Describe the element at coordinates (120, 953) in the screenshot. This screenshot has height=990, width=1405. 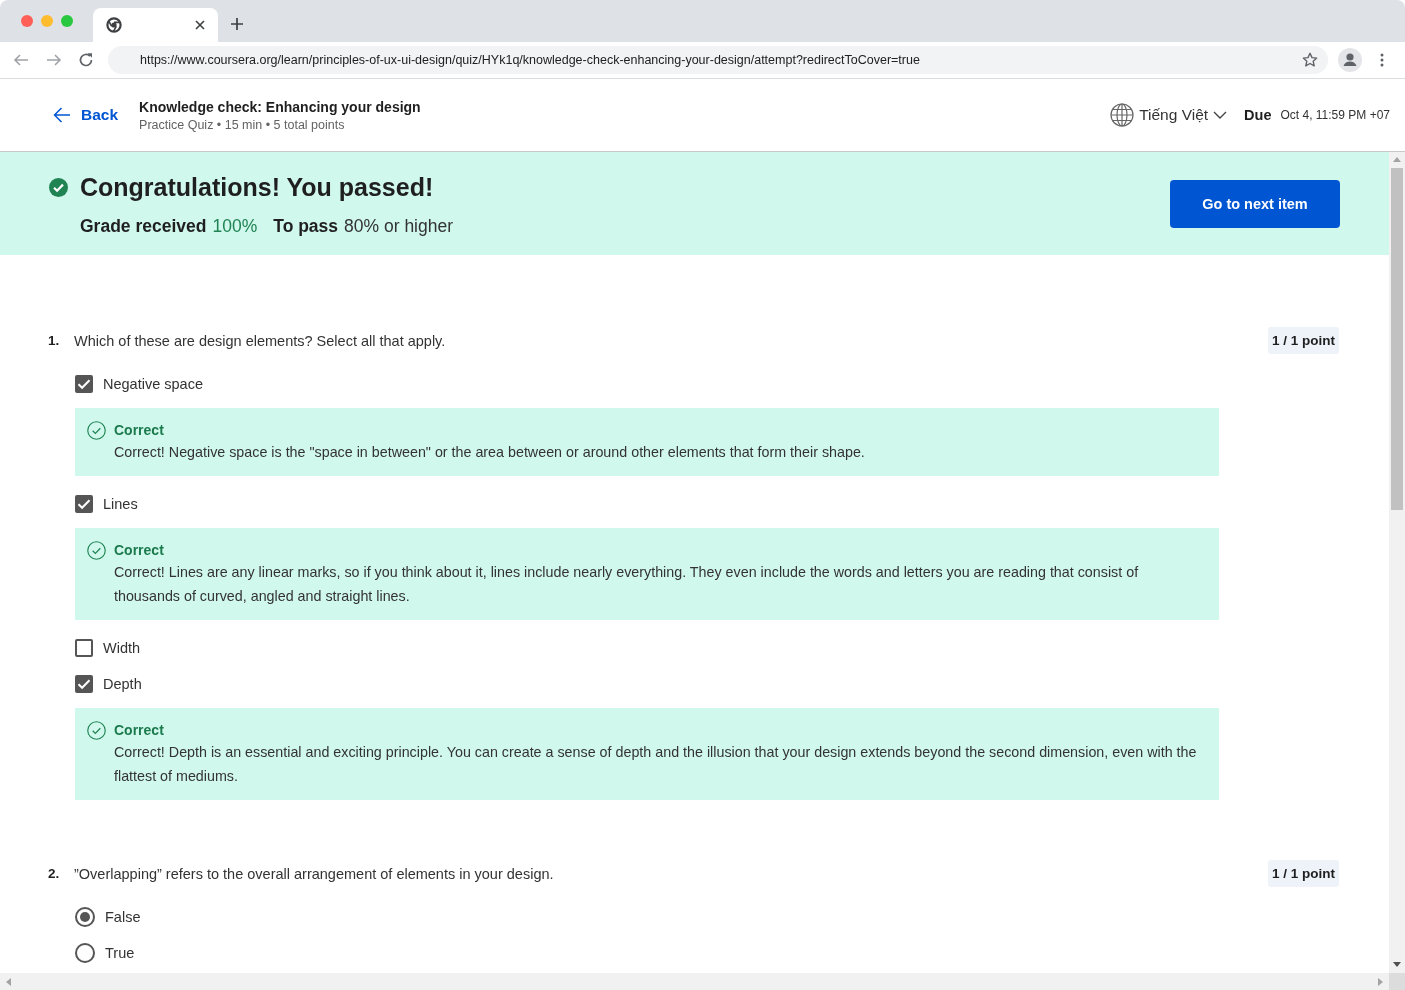
I see `option-label: True` at that location.